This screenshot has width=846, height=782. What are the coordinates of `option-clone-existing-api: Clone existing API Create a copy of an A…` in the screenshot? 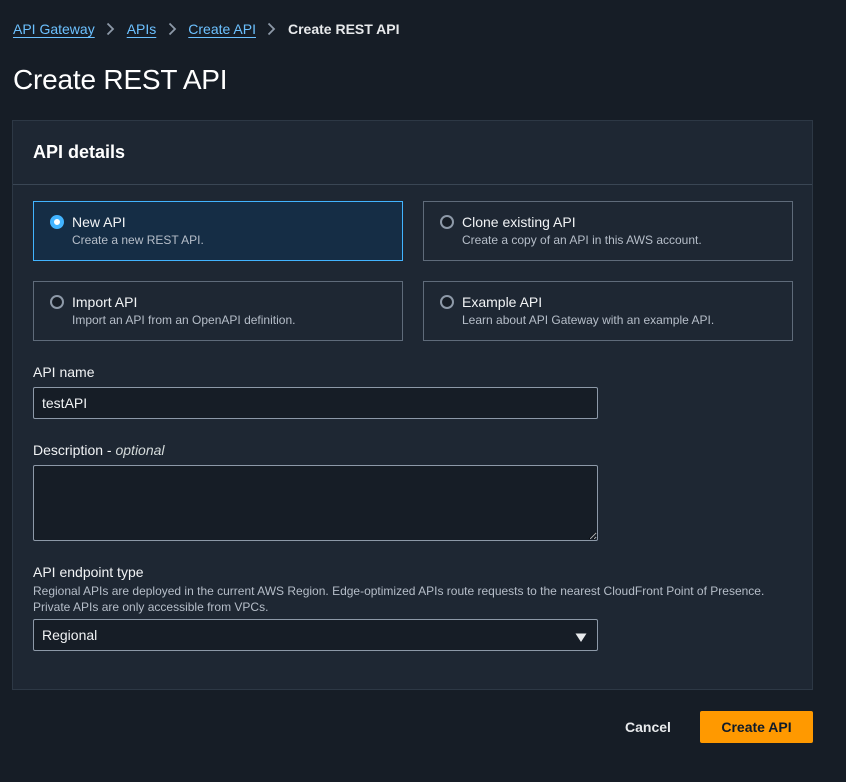 It's located at (608, 231).